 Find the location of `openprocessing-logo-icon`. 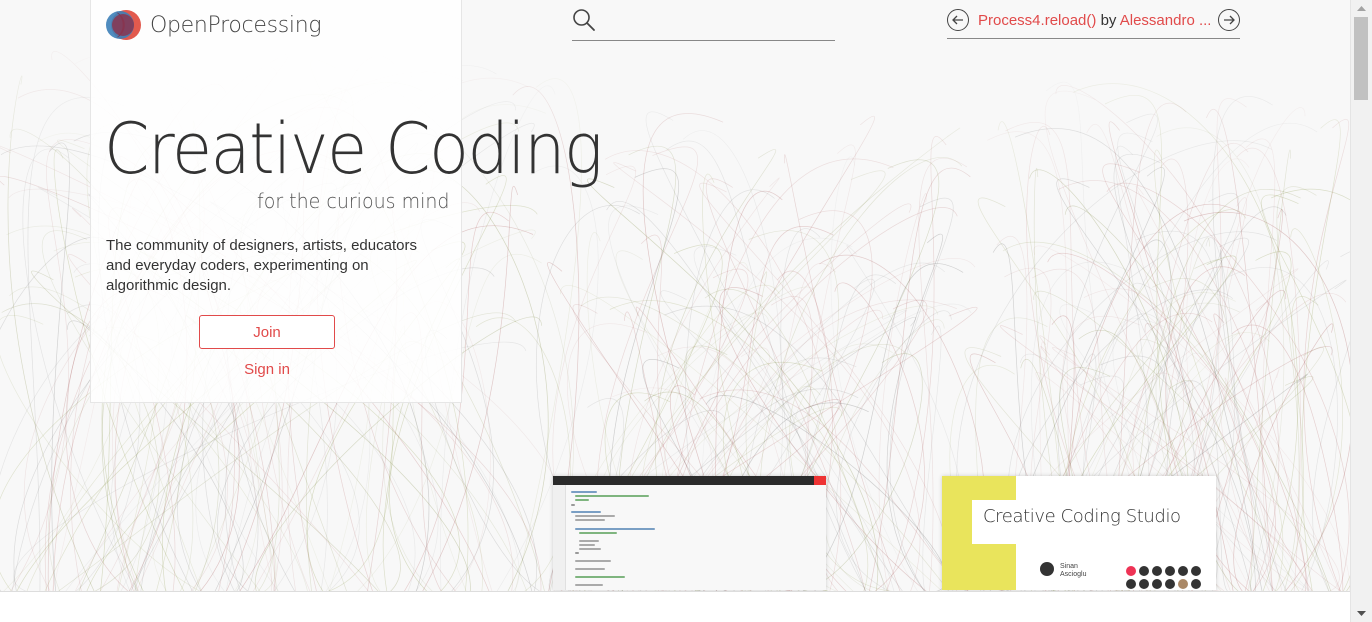

openprocessing-logo-icon is located at coordinates (123, 25).